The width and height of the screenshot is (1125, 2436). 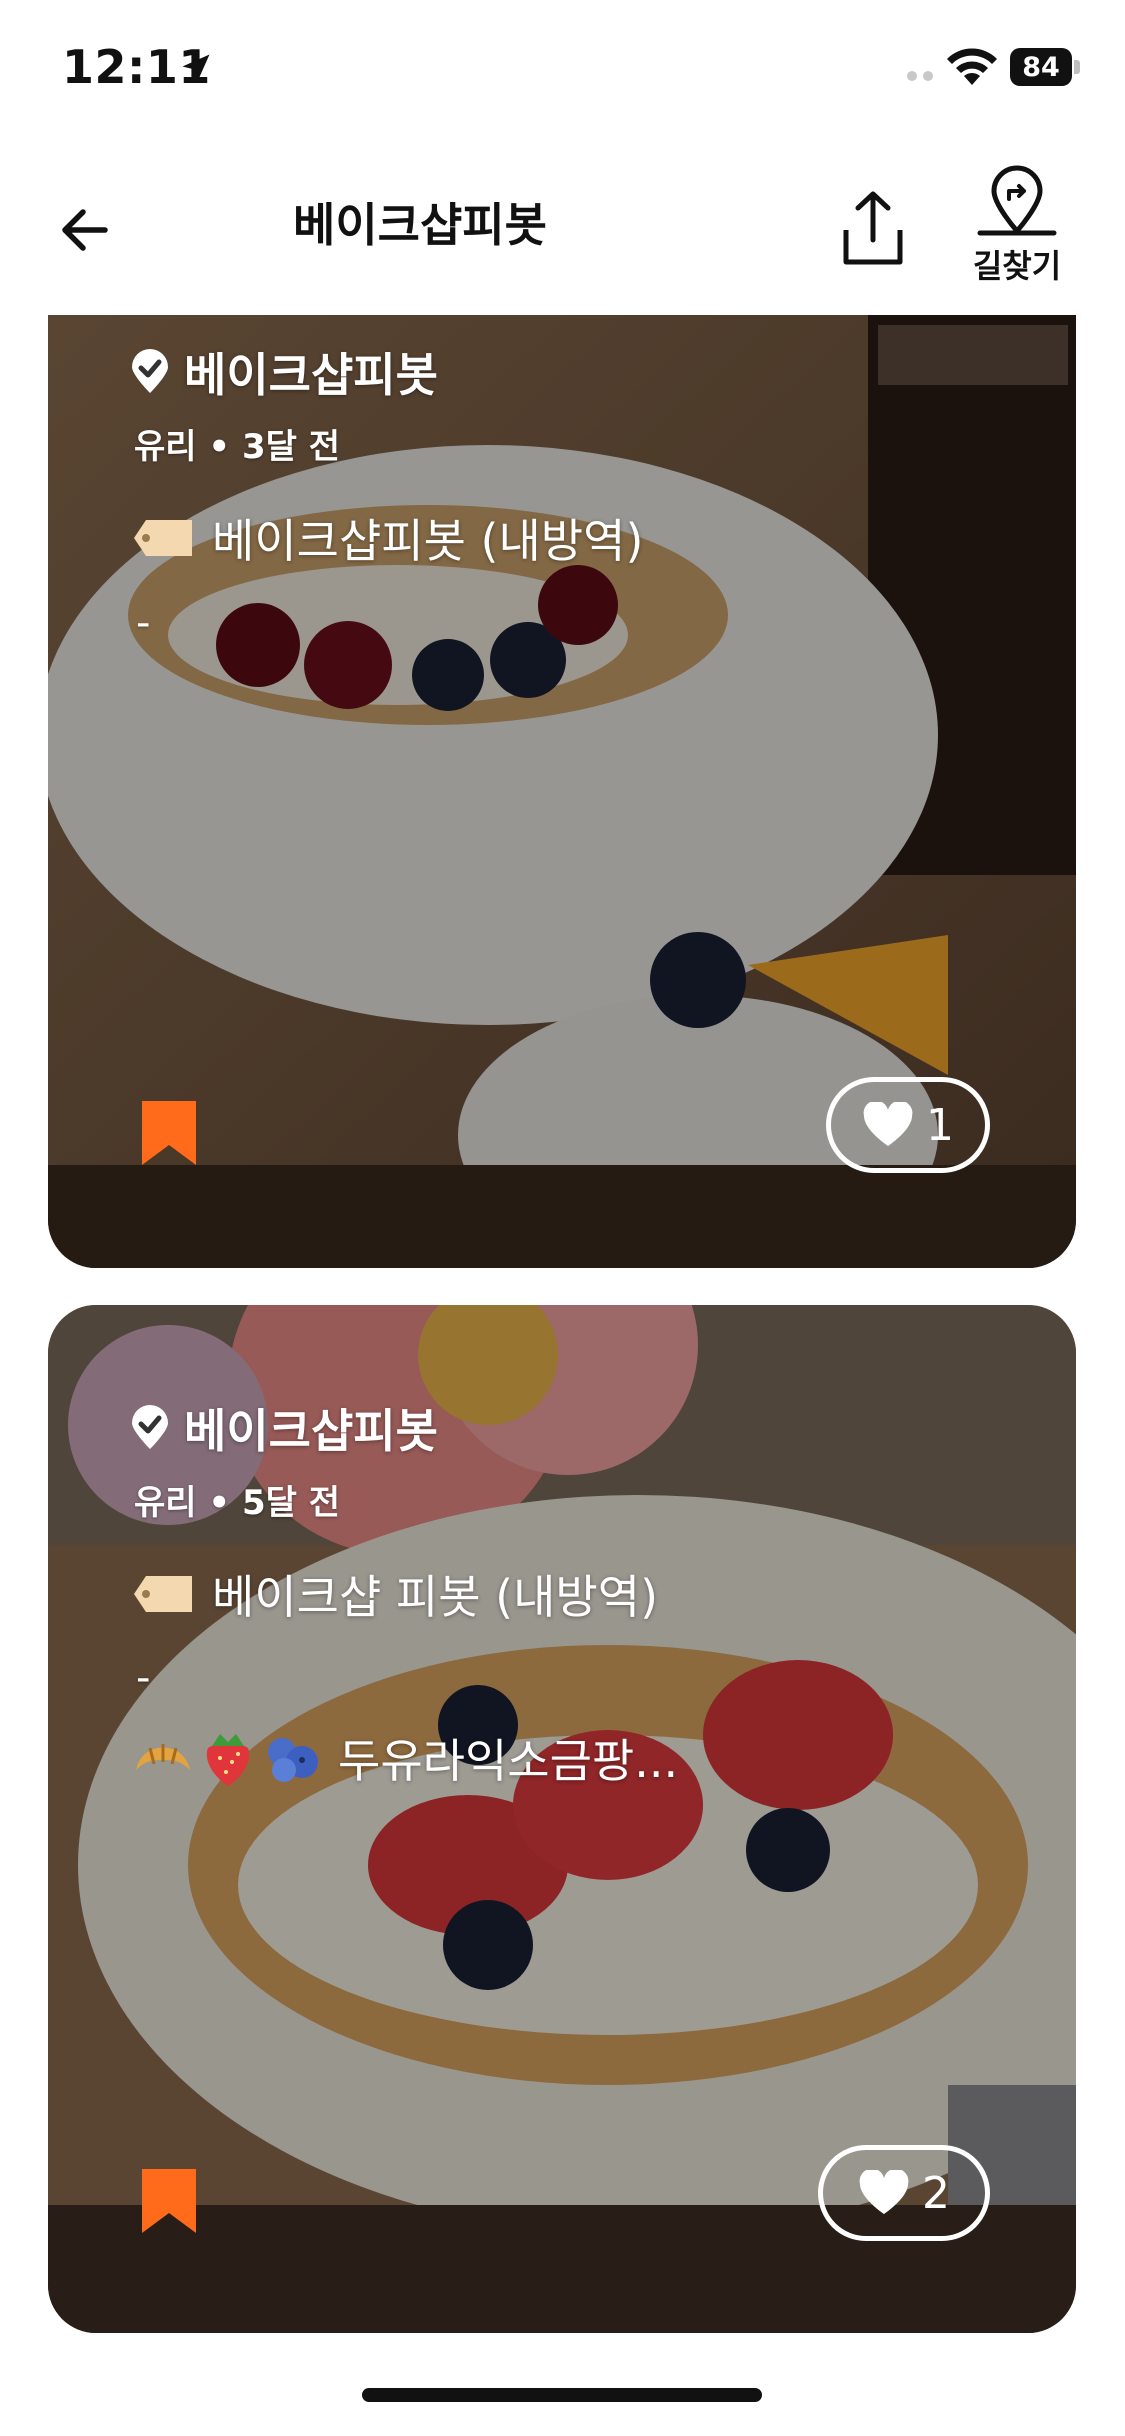 What do you see at coordinates (940, 1125) in the screenshot?
I see `like-count: 1` at bounding box center [940, 1125].